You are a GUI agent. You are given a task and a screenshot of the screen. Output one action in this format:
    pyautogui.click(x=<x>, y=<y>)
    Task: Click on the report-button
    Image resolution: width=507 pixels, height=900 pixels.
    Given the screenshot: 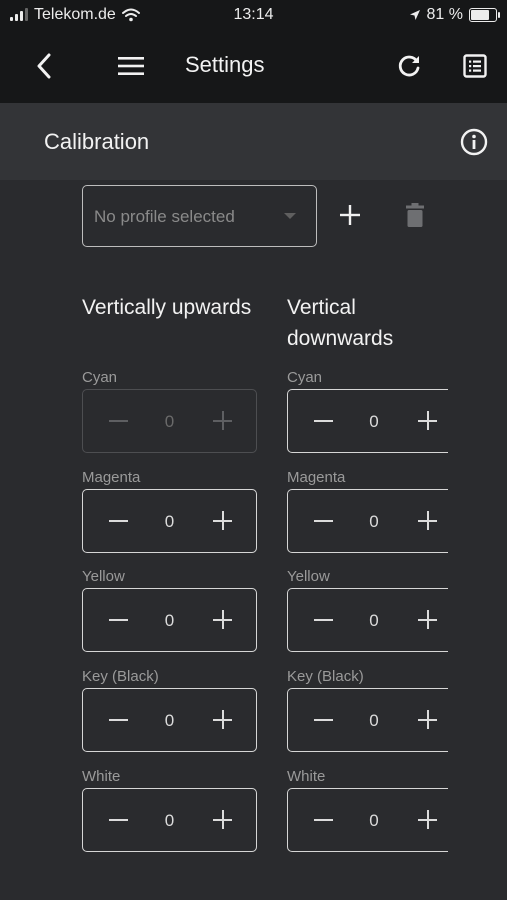 What is the action you would take?
    pyautogui.click(x=475, y=66)
    